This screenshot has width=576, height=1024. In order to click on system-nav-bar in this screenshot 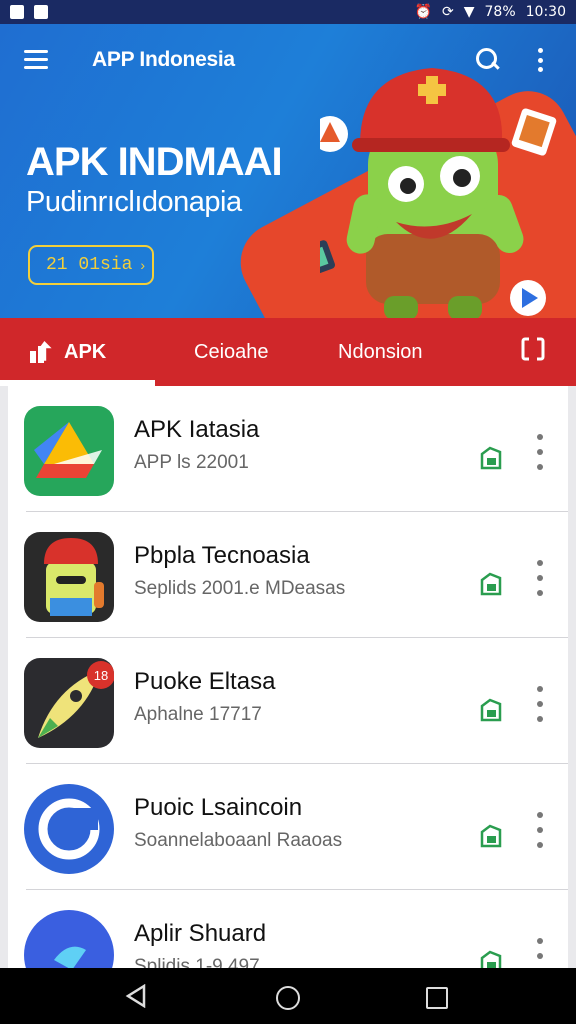, I will do `click(288, 996)`.